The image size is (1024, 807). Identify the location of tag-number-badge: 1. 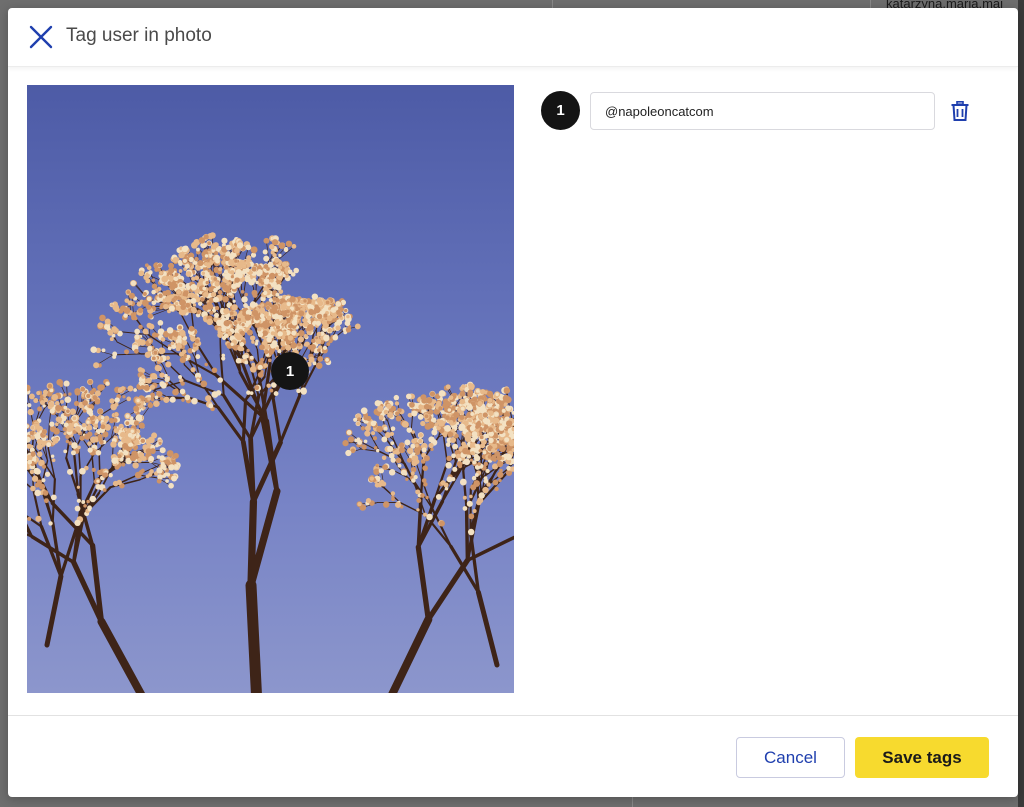
(560, 110).